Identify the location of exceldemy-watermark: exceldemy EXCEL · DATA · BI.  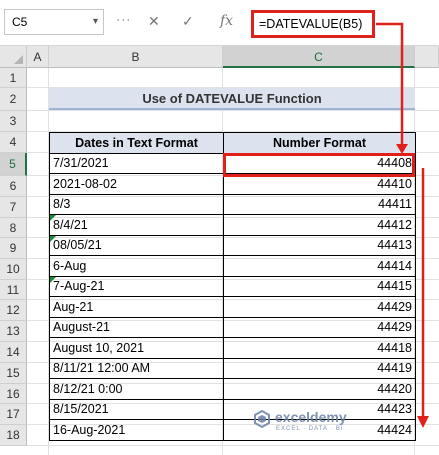
(303, 426).